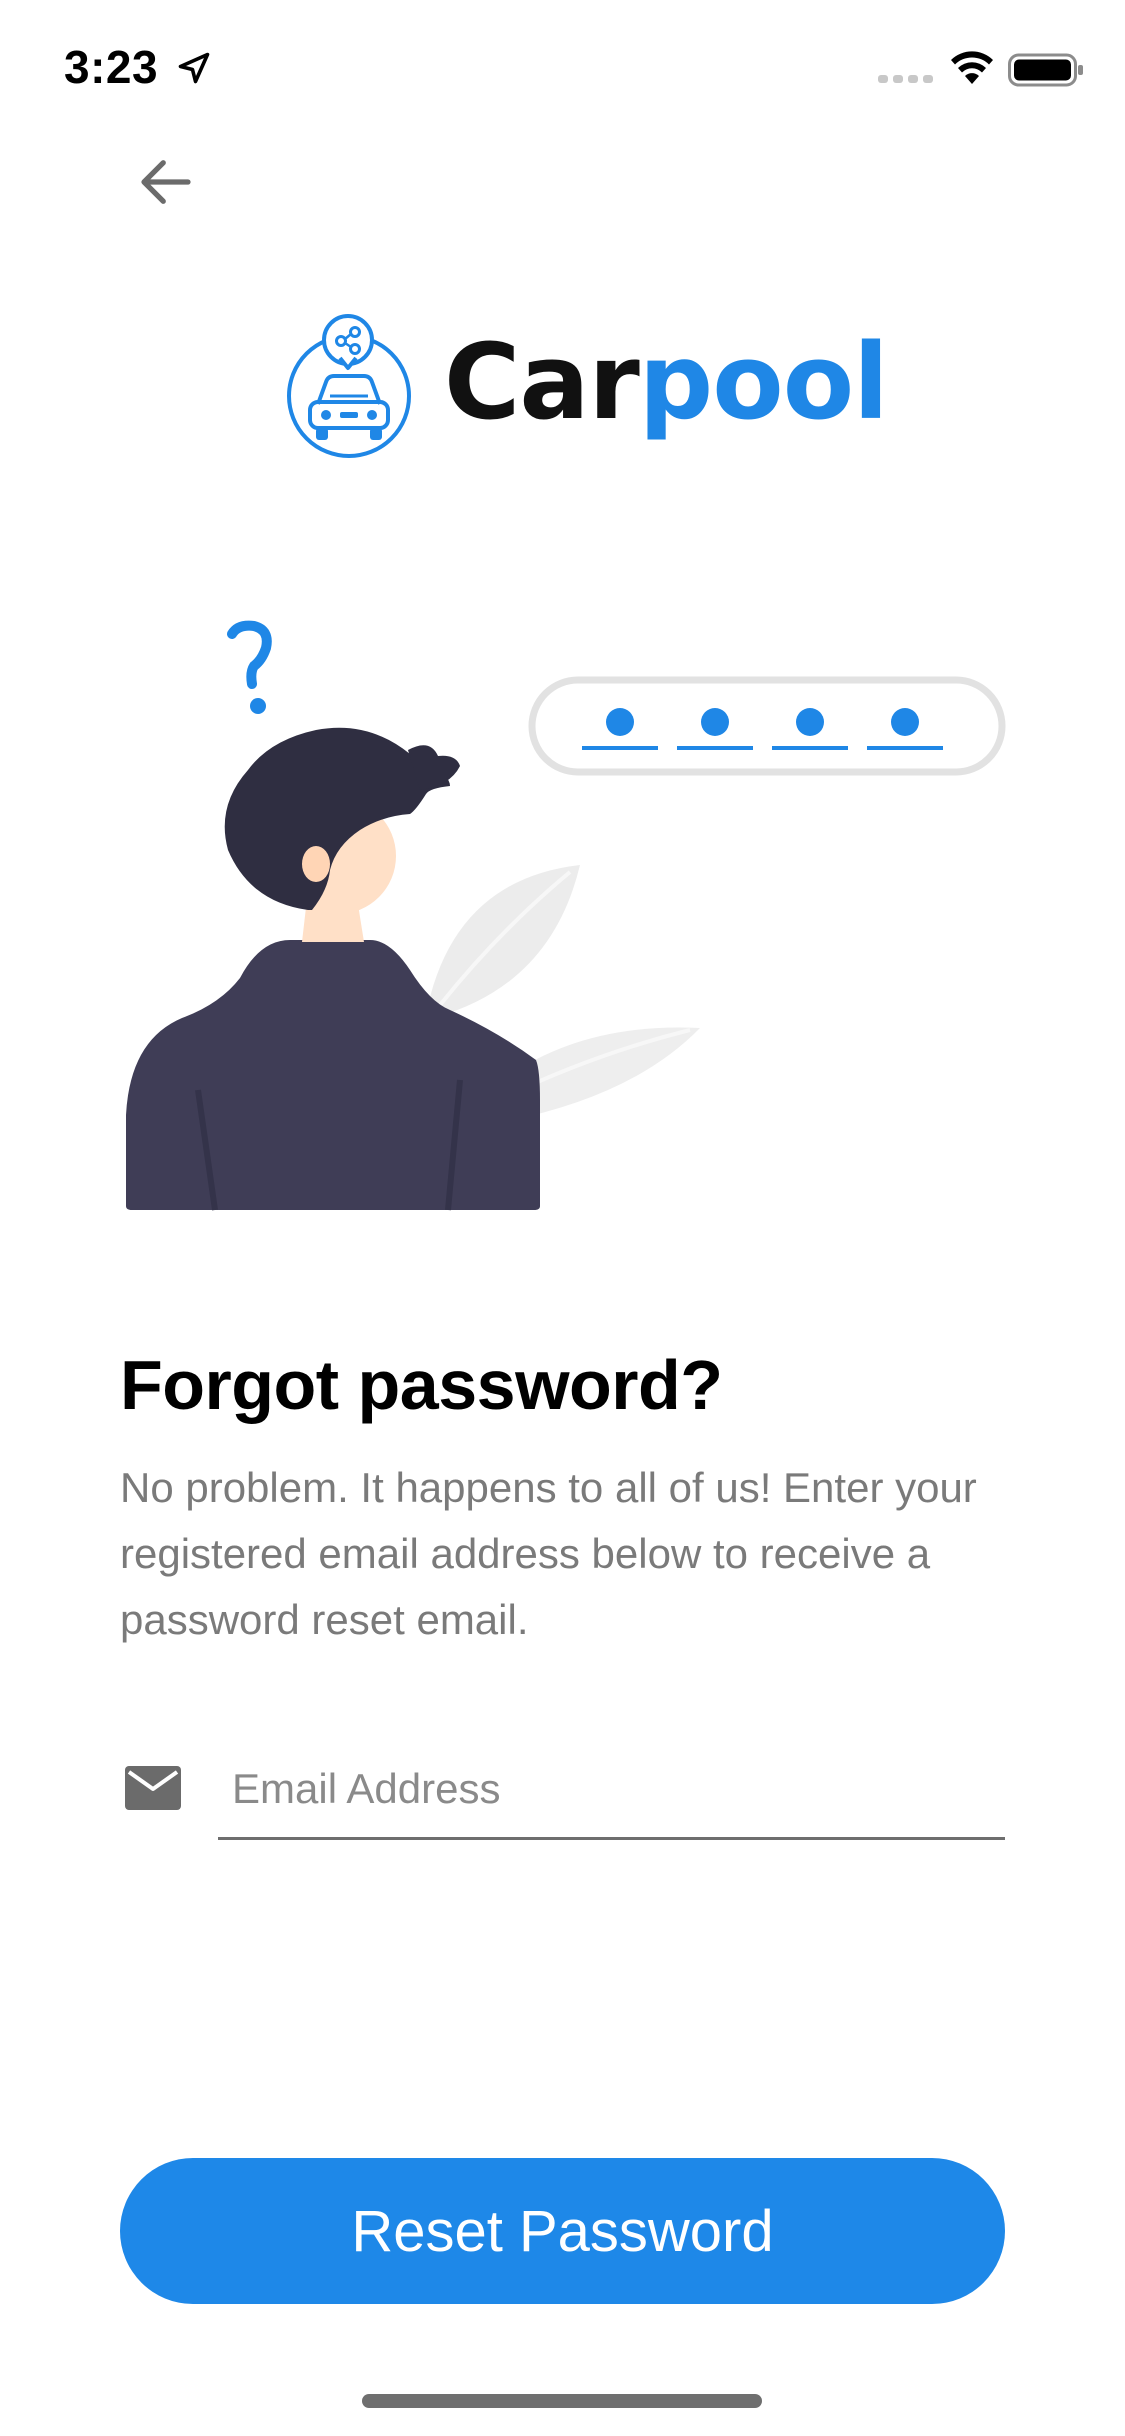  I want to click on logo-wordmark: Carpool, so click(666, 382).